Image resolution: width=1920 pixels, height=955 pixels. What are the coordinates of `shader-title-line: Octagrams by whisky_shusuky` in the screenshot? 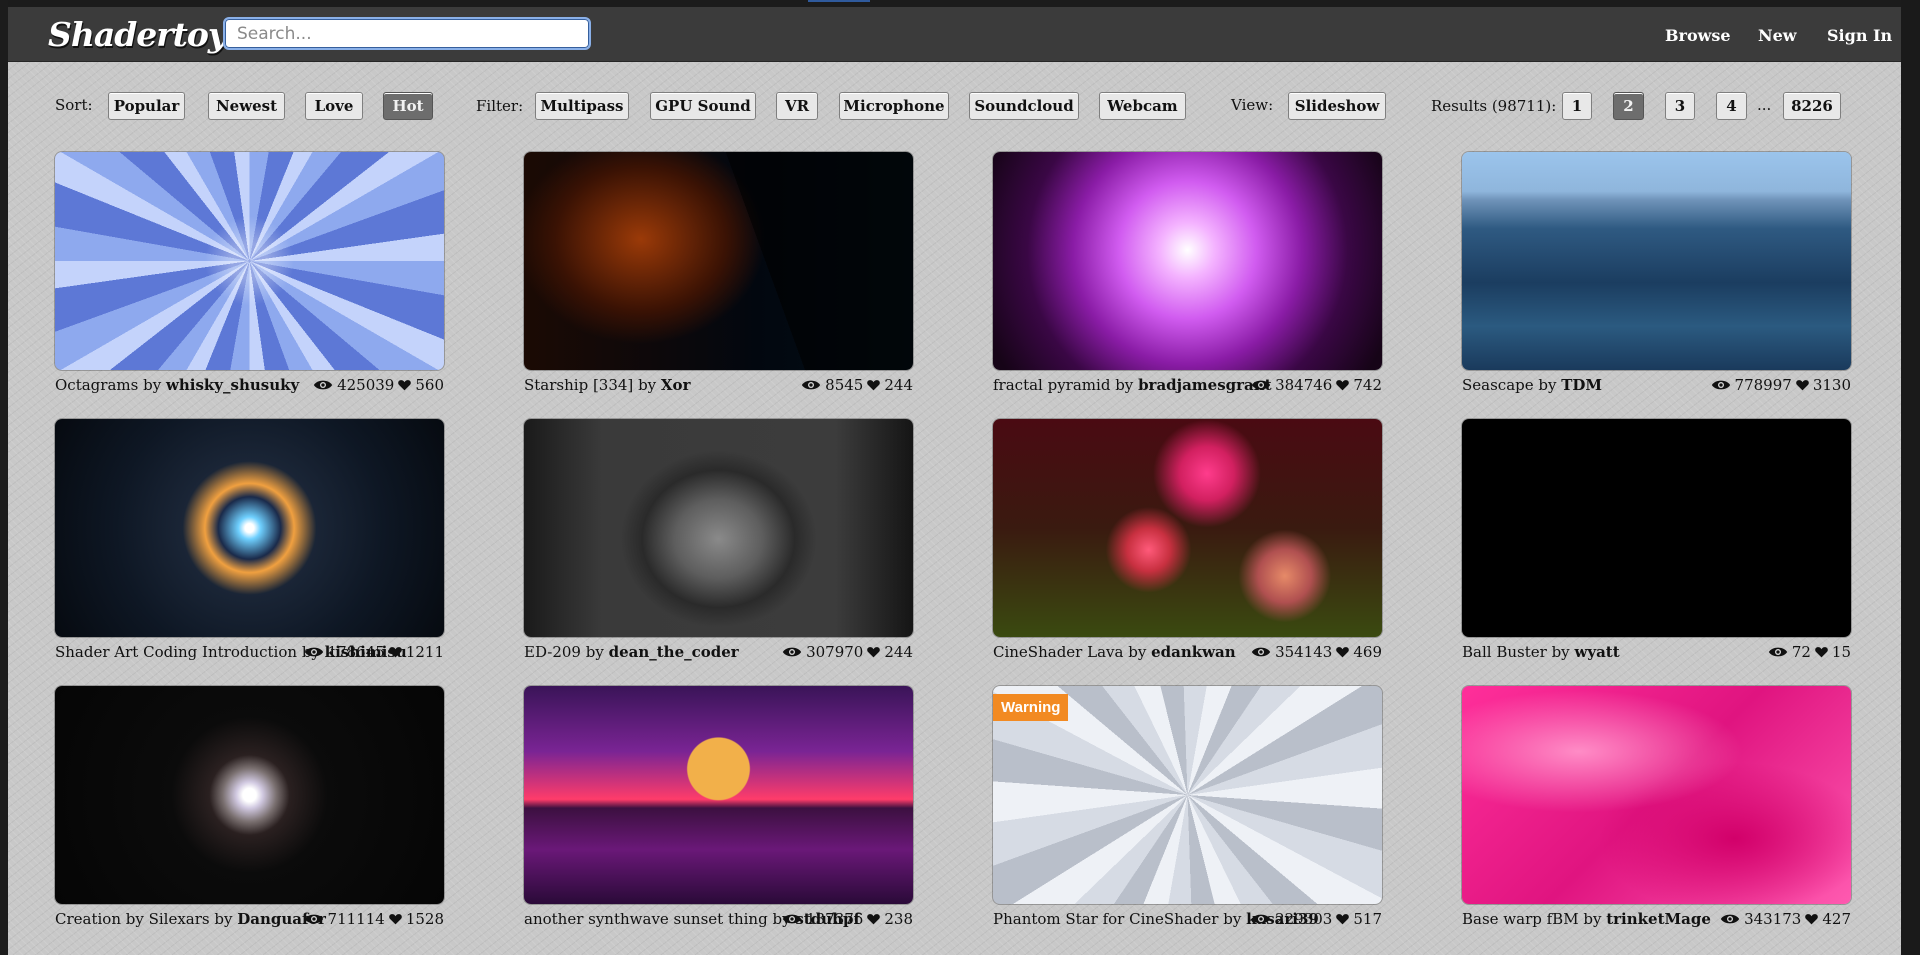 It's located at (177, 385).